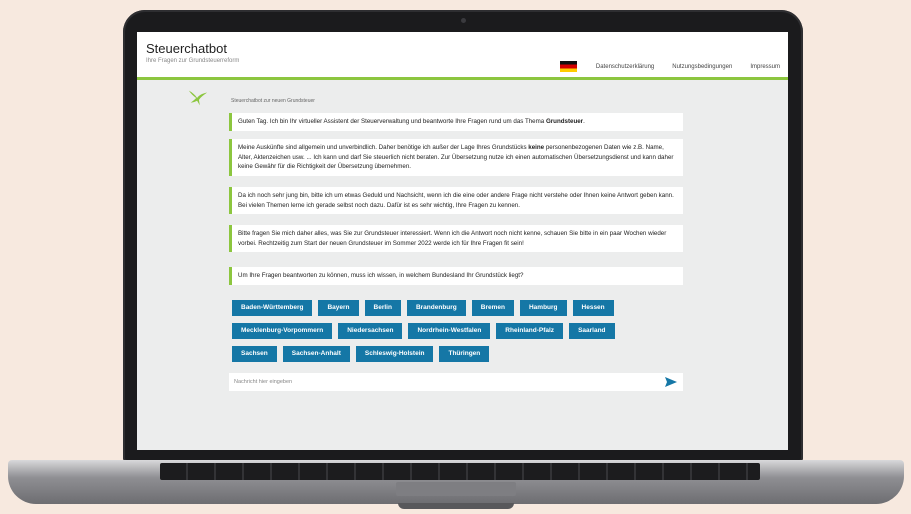  What do you see at coordinates (282, 331) in the screenshot?
I see `state-button-mecklenburg-vorpommern: Mecklenburg-Vorpommern` at bounding box center [282, 331].